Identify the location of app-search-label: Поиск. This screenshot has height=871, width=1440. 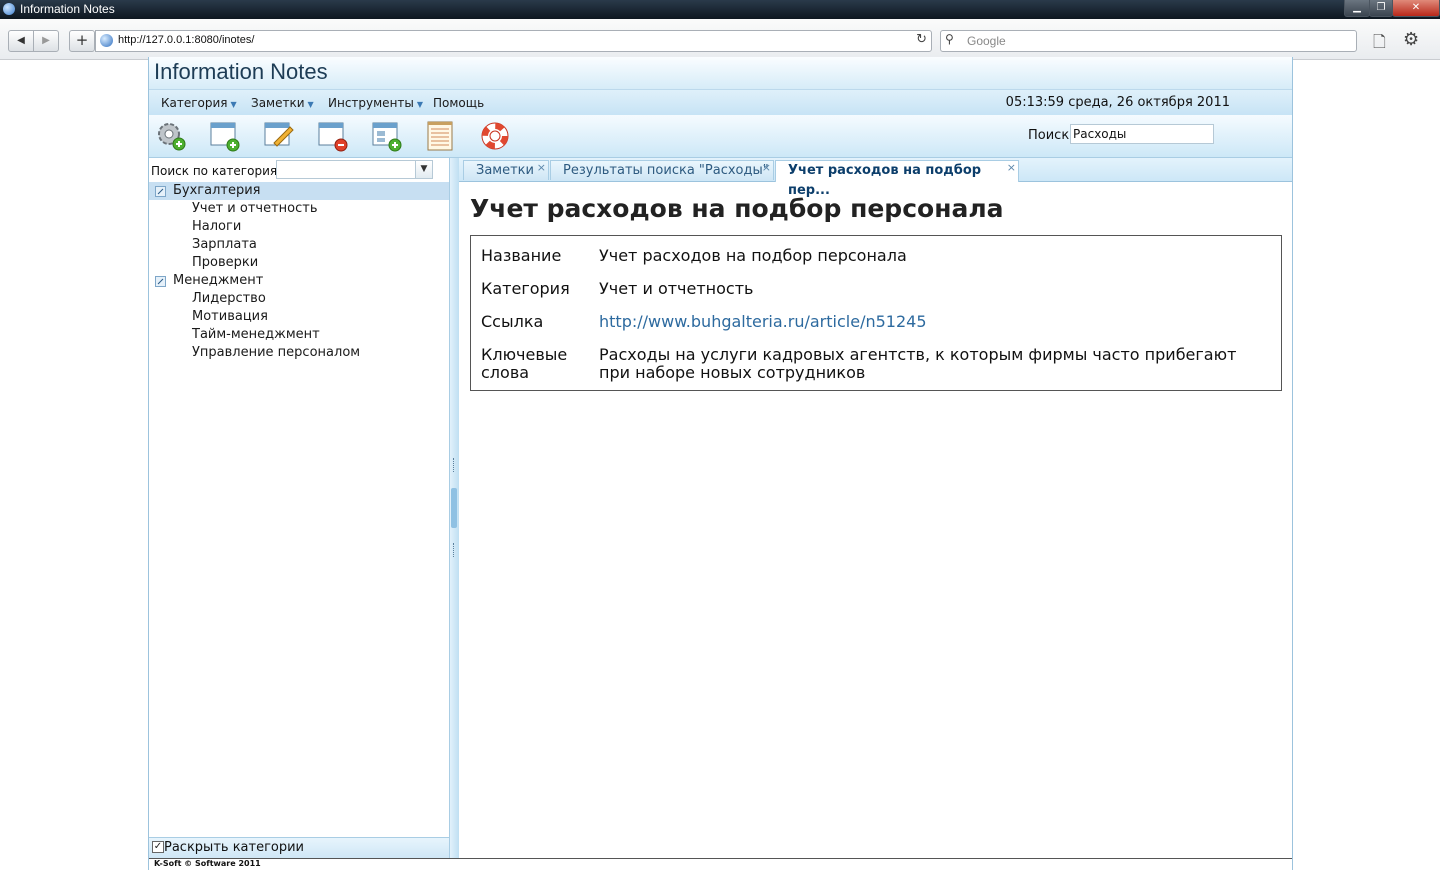
(1049, 135).